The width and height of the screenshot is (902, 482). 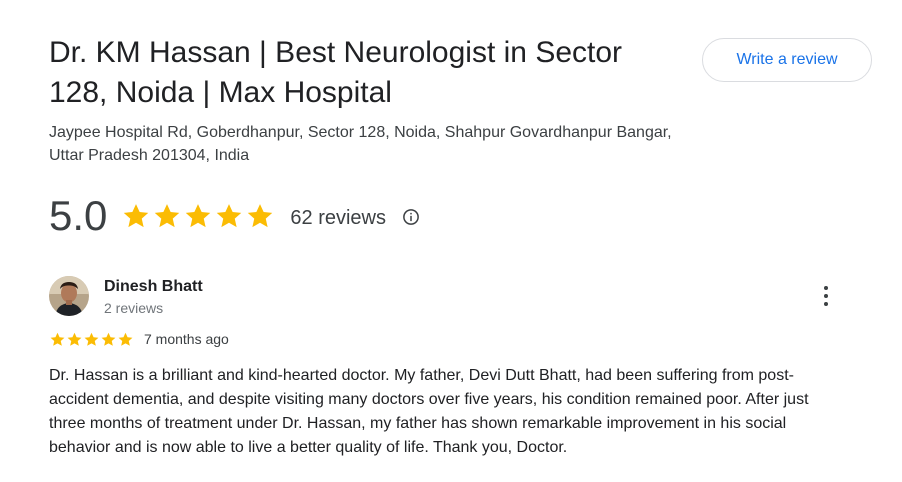 What do you see at coordinates (787, 60) in the screenshot?
I see `write-review-button: Write a review` at bounding box center [787, 60].